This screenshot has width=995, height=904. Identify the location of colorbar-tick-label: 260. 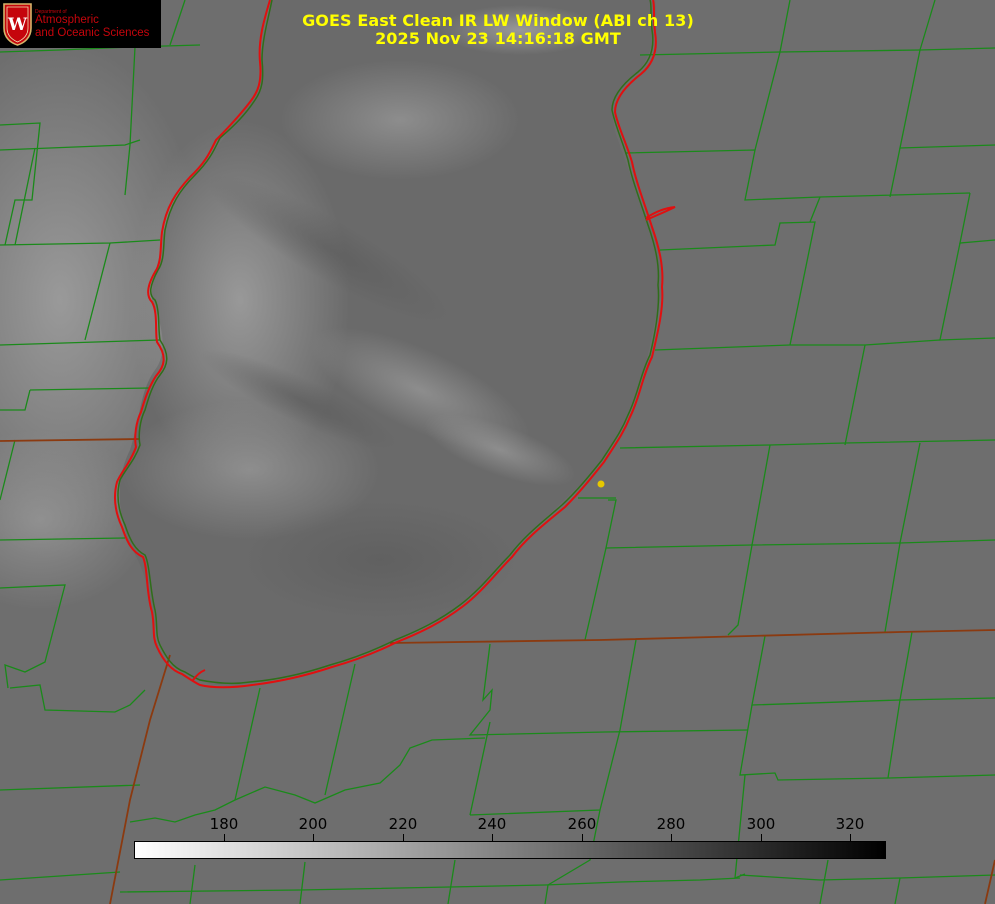
(582, 824).